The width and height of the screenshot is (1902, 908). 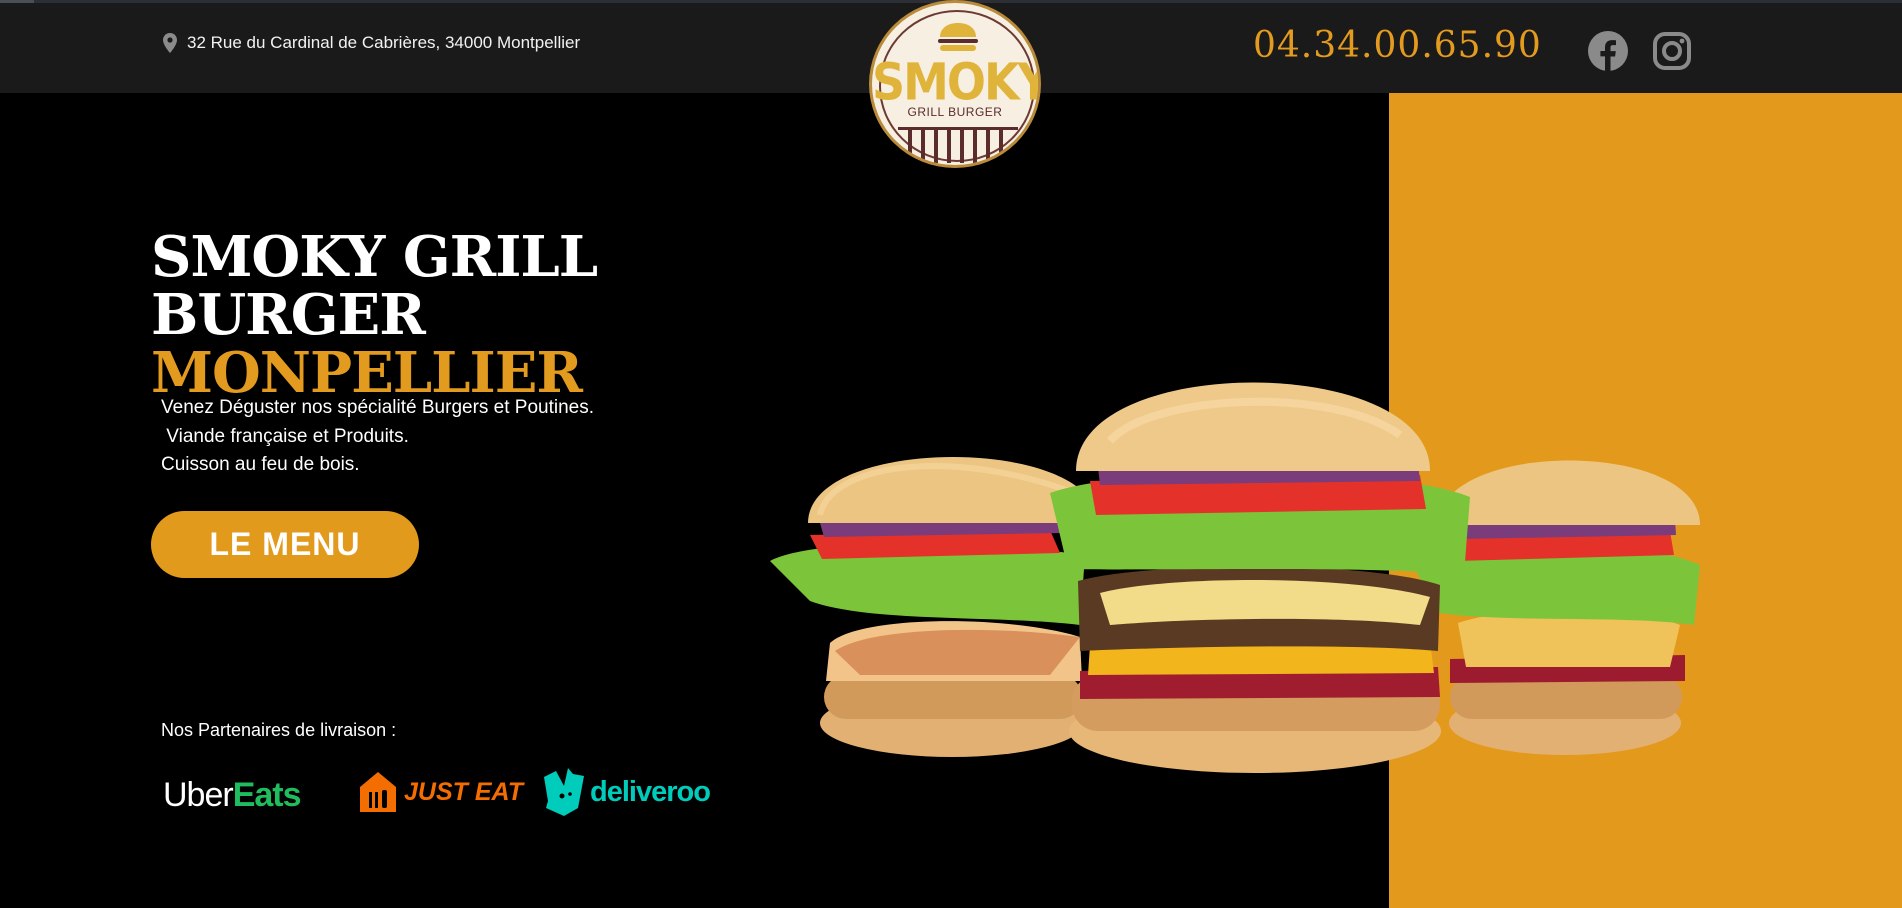 What do you see at coordinates (1397, 45) in the screenshot?
I see `phone-number: 04.34.00.65.90` at bounding box center [1397, 45].